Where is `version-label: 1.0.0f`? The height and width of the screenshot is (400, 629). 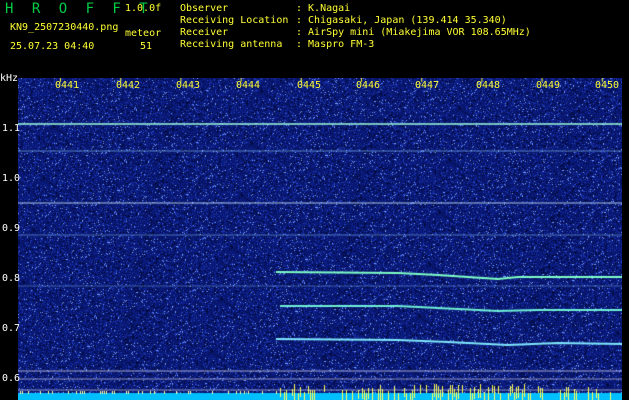 version-label: 1.0.0f is located at coordinates (143, 8).